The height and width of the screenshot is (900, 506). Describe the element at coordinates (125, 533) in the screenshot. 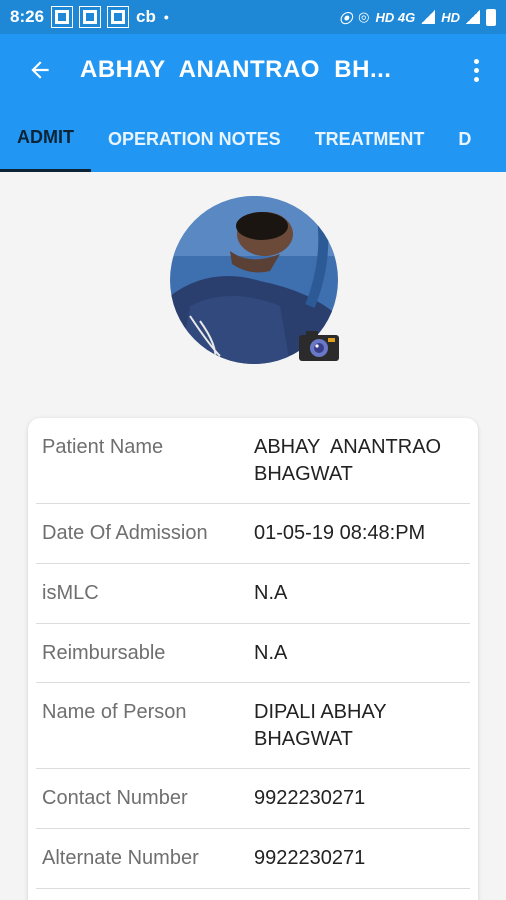

I see `detail-label: Date Of Admission` at that location.